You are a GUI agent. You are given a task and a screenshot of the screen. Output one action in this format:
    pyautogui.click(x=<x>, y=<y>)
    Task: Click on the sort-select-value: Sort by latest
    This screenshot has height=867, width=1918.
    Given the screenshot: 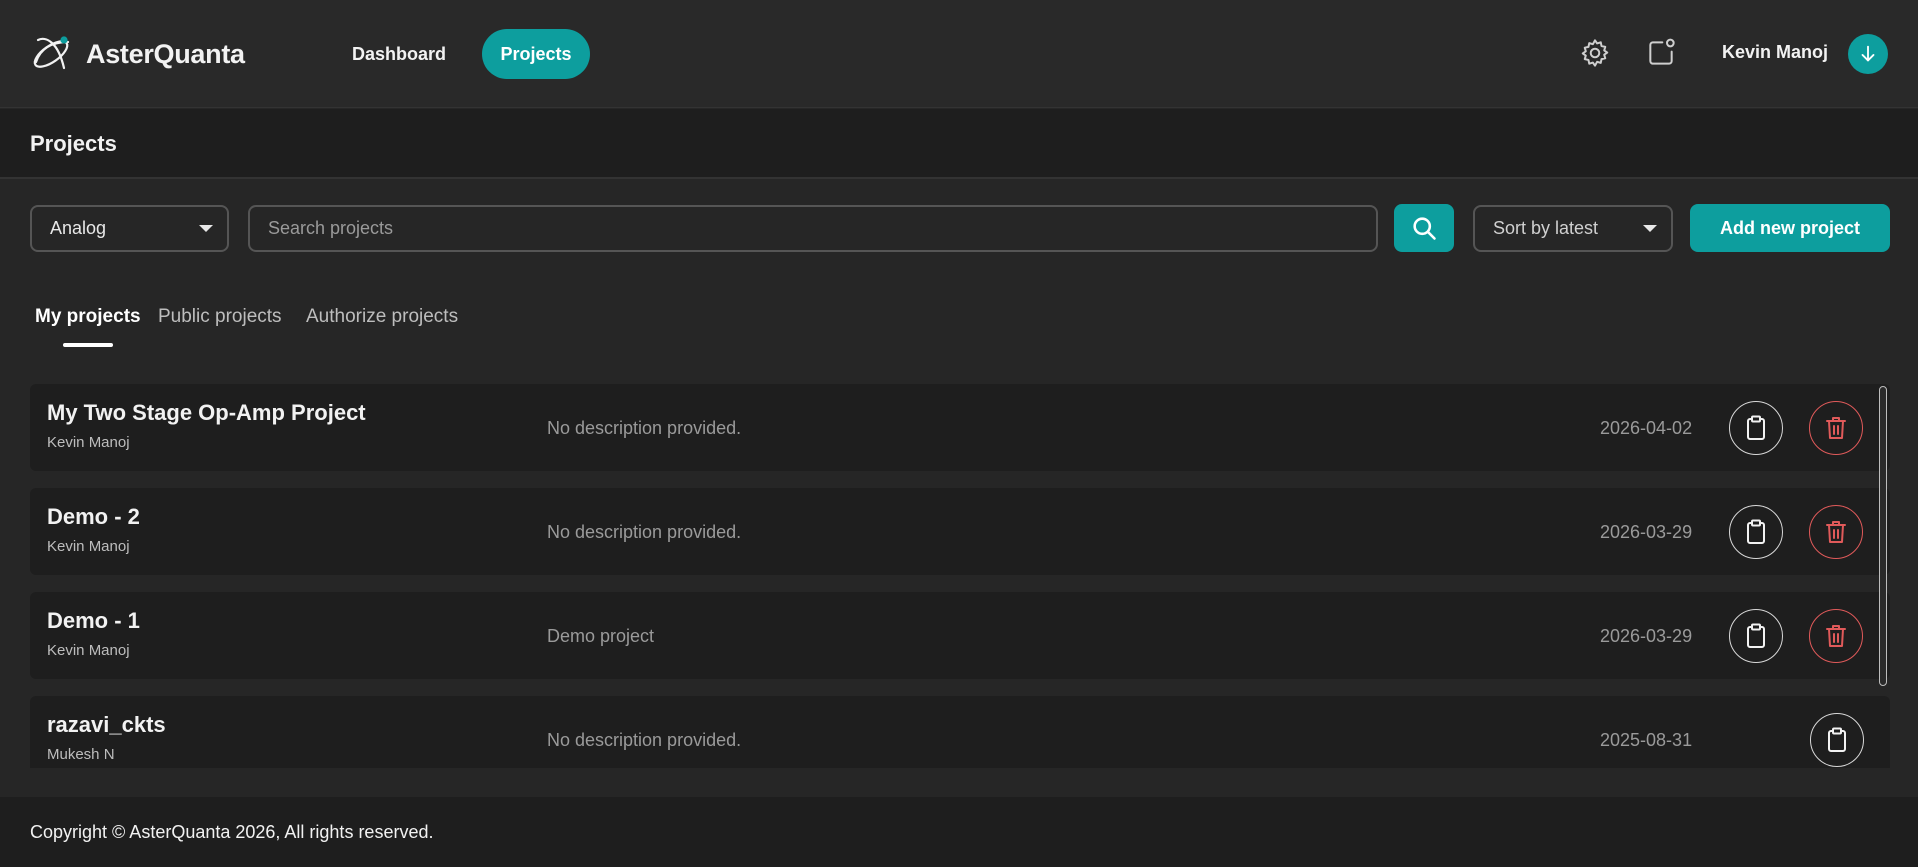 What is the action you would take?
    pyautogui.click(x=1546, y=228)
    